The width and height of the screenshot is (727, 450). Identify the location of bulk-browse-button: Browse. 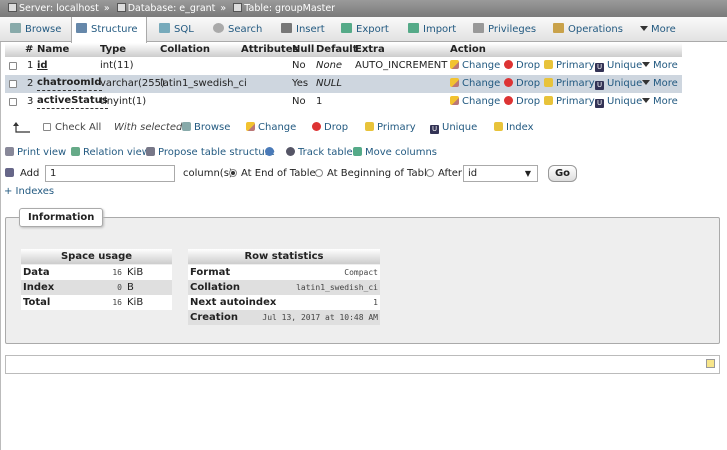
(206, 127).